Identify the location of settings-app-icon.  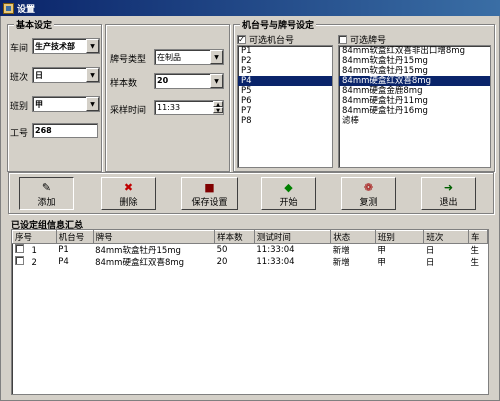
(8, 8).